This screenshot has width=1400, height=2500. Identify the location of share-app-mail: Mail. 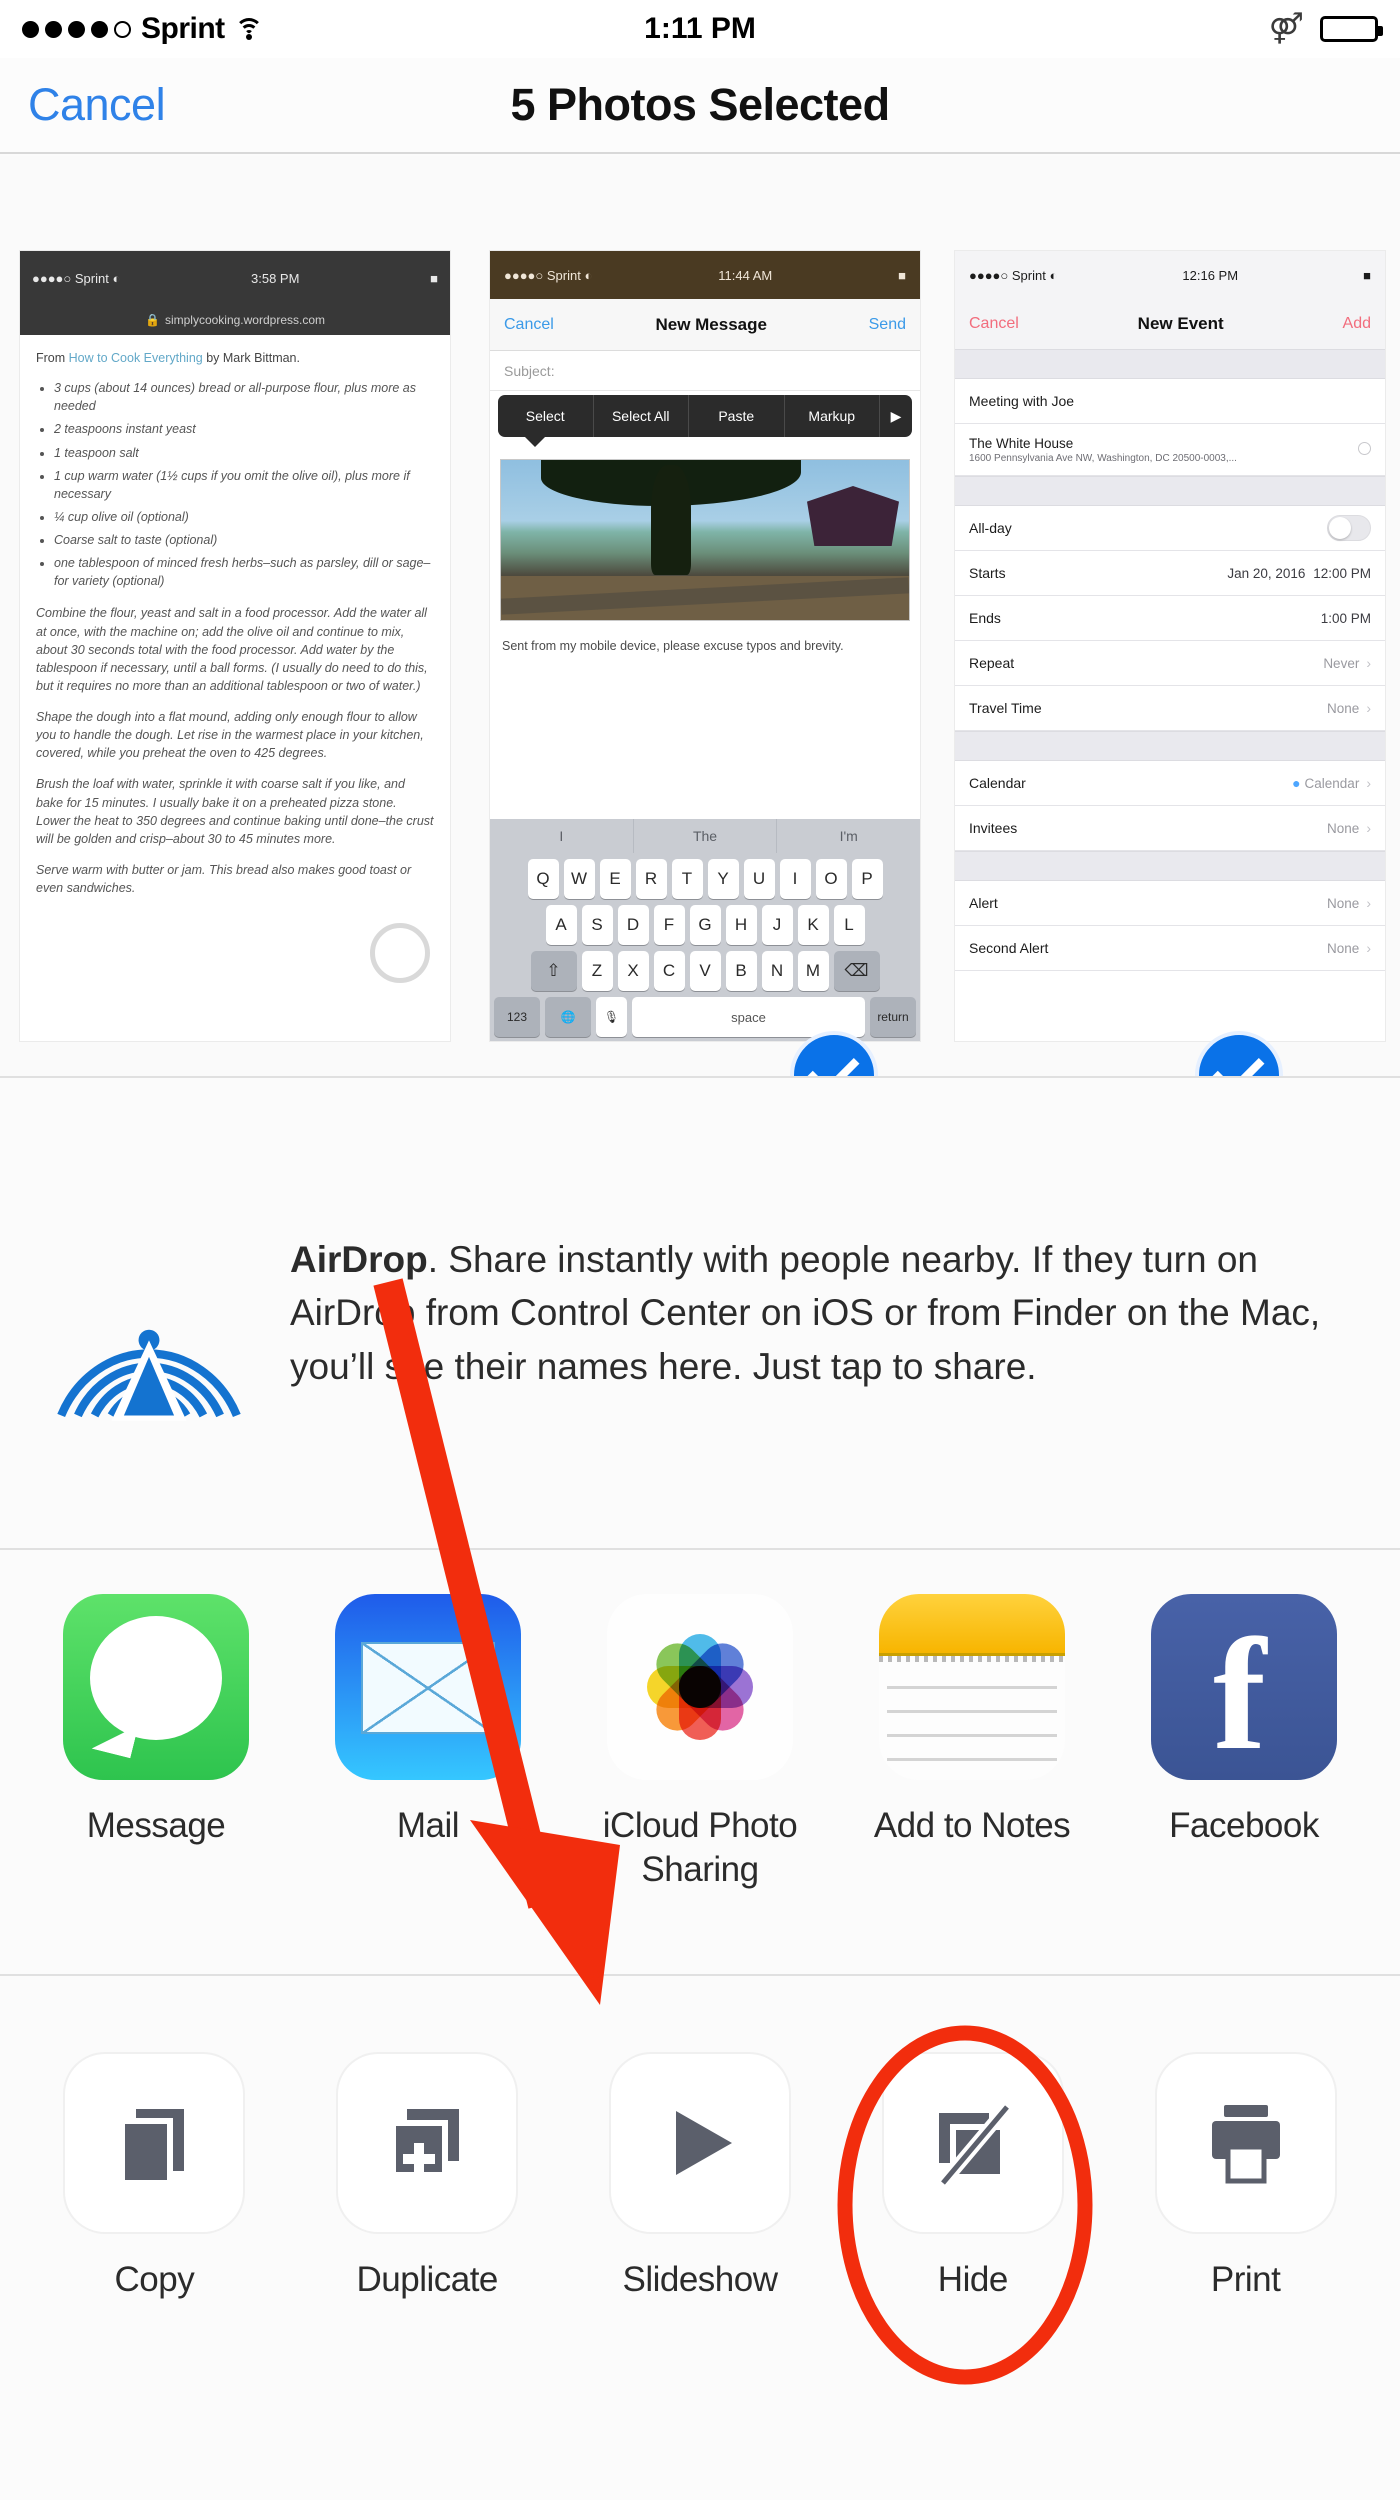
(428, 1721).